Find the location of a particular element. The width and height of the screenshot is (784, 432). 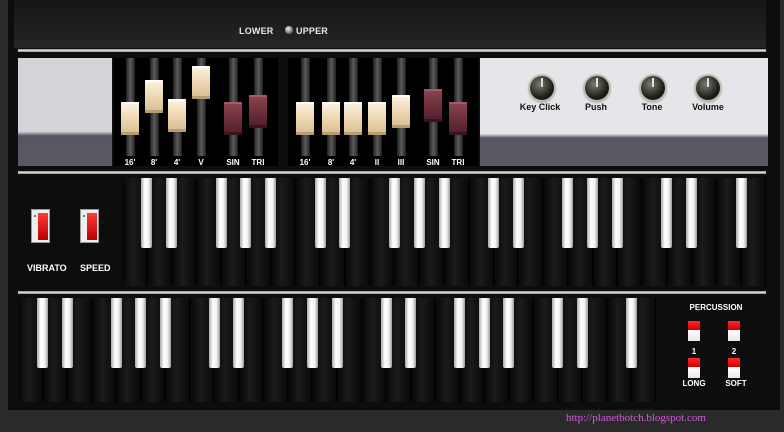

percussion-long-label: LONG is located at coordinates (694, 383).